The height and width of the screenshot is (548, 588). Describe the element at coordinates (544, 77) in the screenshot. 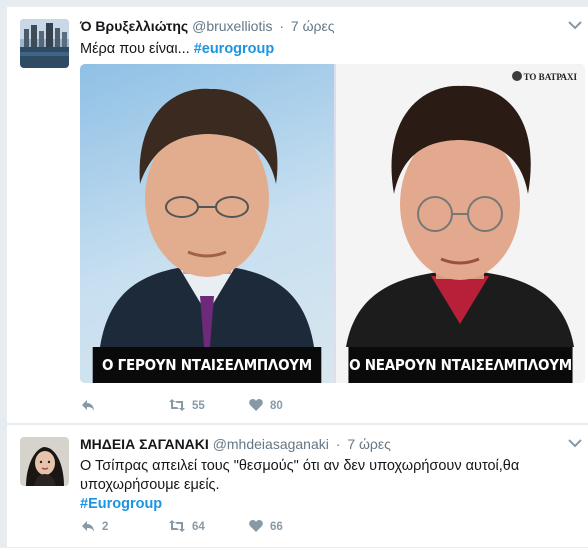

I see `watermark-logo: ΤΟ ΒΑΤΡΑΧΙ` at that location.